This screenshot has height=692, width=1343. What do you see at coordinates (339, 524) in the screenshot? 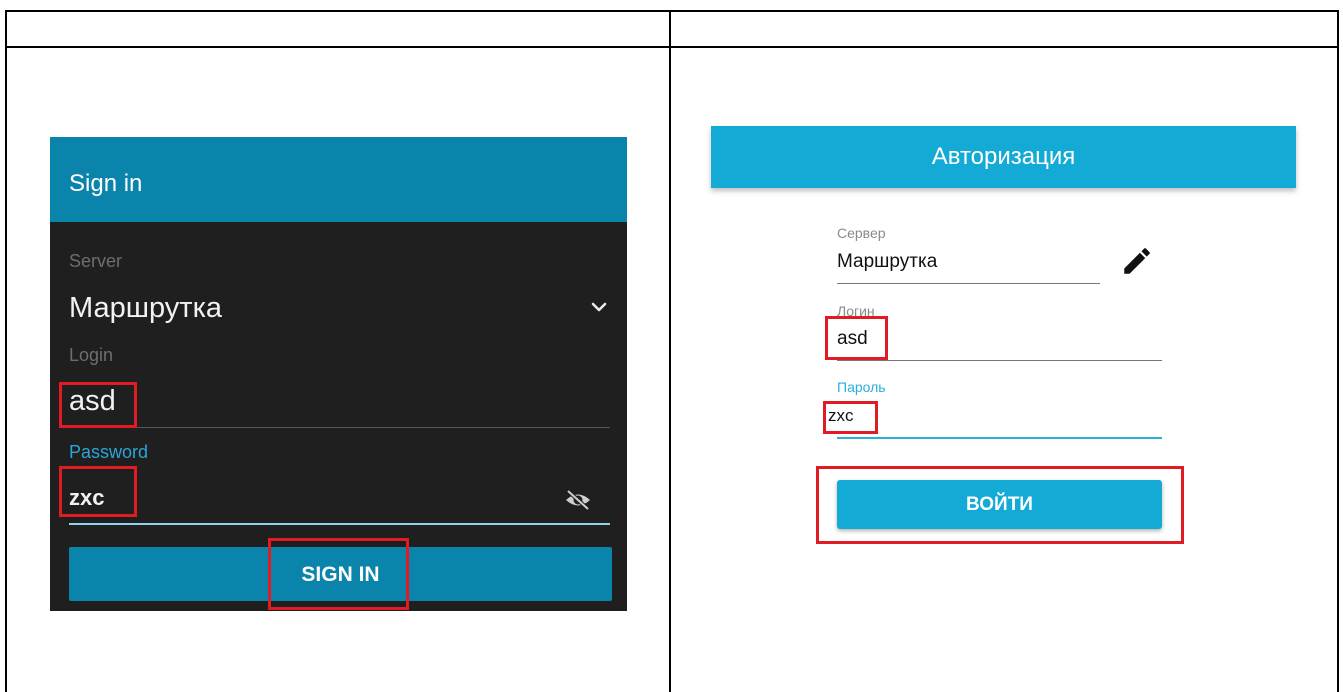
I see `password-underline` at bounding box center [339, 524].